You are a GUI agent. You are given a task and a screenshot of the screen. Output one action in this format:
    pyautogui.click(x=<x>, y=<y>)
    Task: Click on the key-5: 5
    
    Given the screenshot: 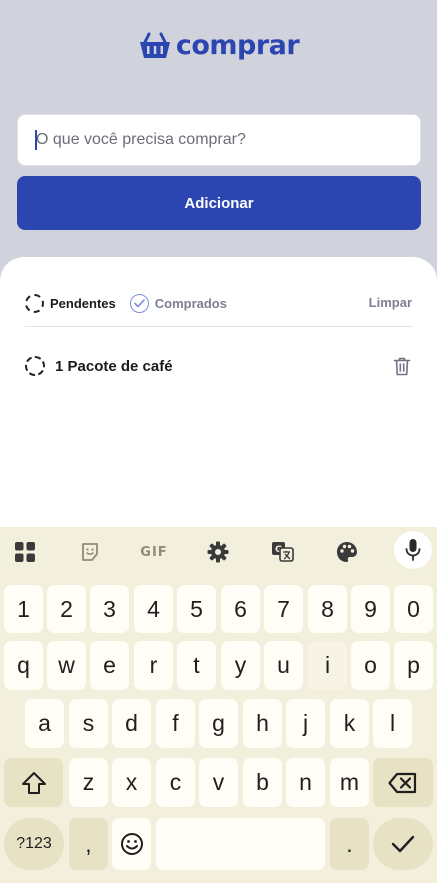 What is the action you would take?
    pyautogui.click(x=196, y=609)
    